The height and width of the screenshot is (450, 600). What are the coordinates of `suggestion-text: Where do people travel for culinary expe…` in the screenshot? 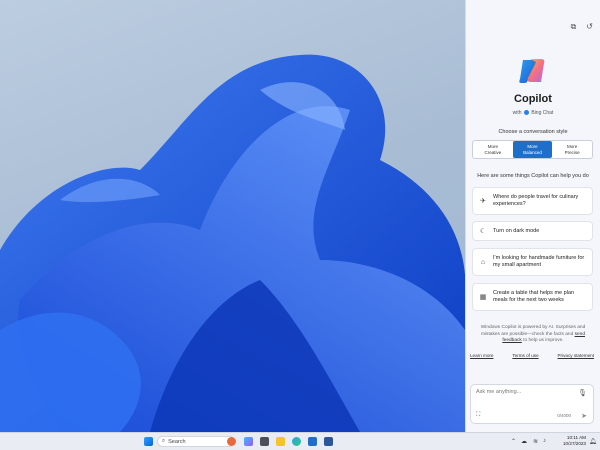 It's located at (536, 200).